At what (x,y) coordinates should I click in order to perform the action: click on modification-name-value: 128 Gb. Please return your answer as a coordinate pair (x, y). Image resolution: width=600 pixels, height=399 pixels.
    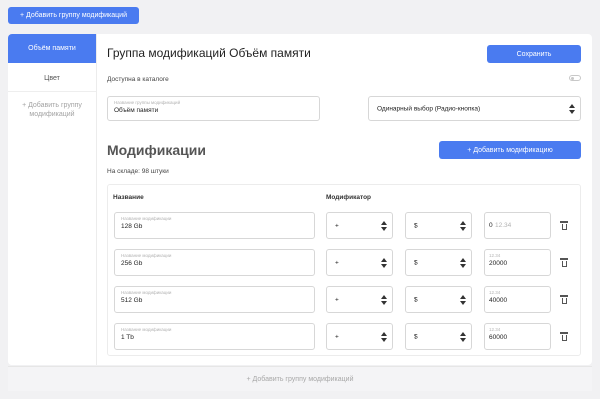
    Looking at the image, I should click on (132, 226).